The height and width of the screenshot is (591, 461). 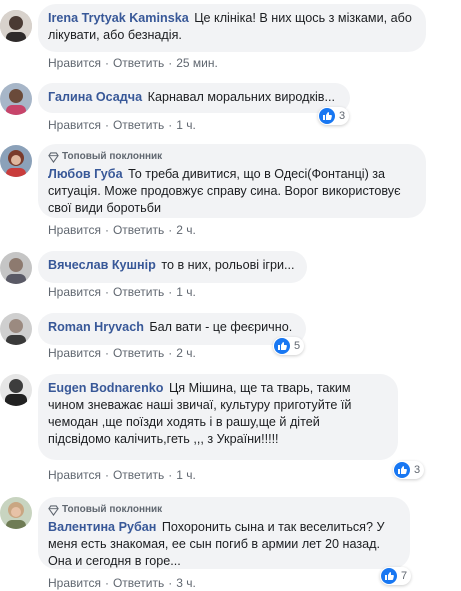 I want to click on reaction-count: 7, so click(x=396, y=576).